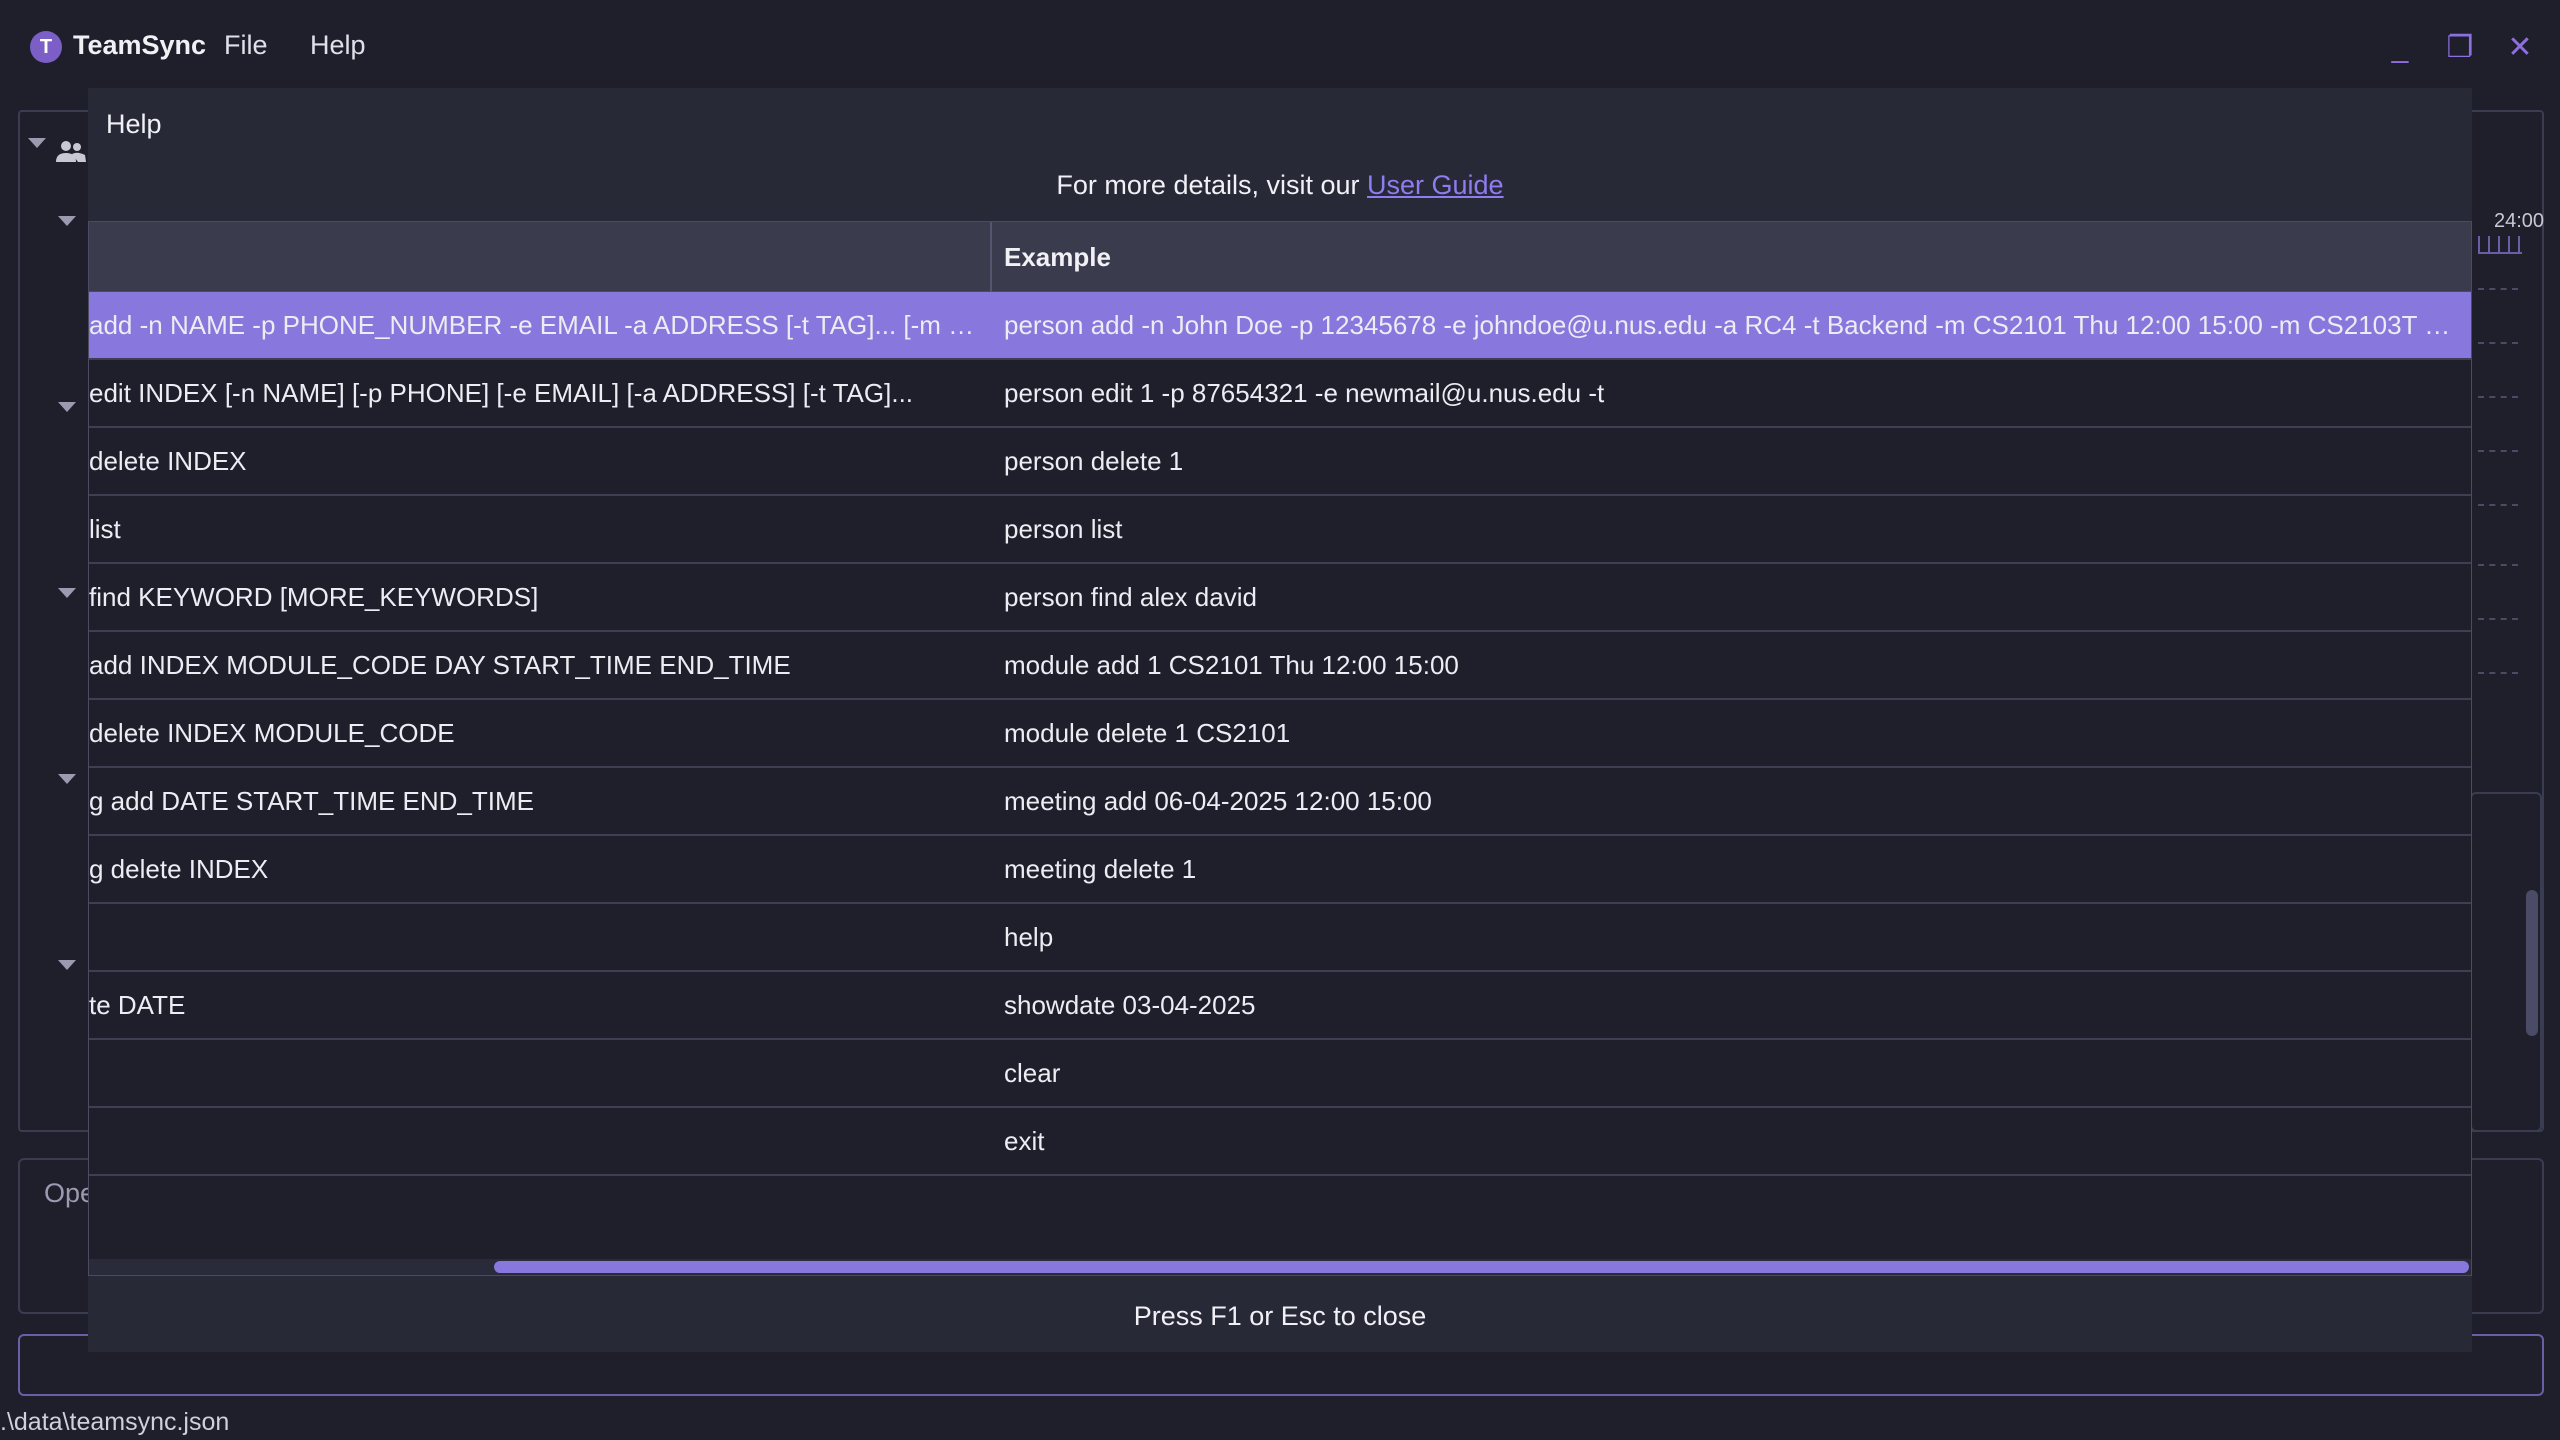 The image size is (2560, 1440). Describe the element at coordinates (1231, 665) in the screenshot. I see `cell-example: module add 1 CS2101 Thu 12:00 15:00` at that location.